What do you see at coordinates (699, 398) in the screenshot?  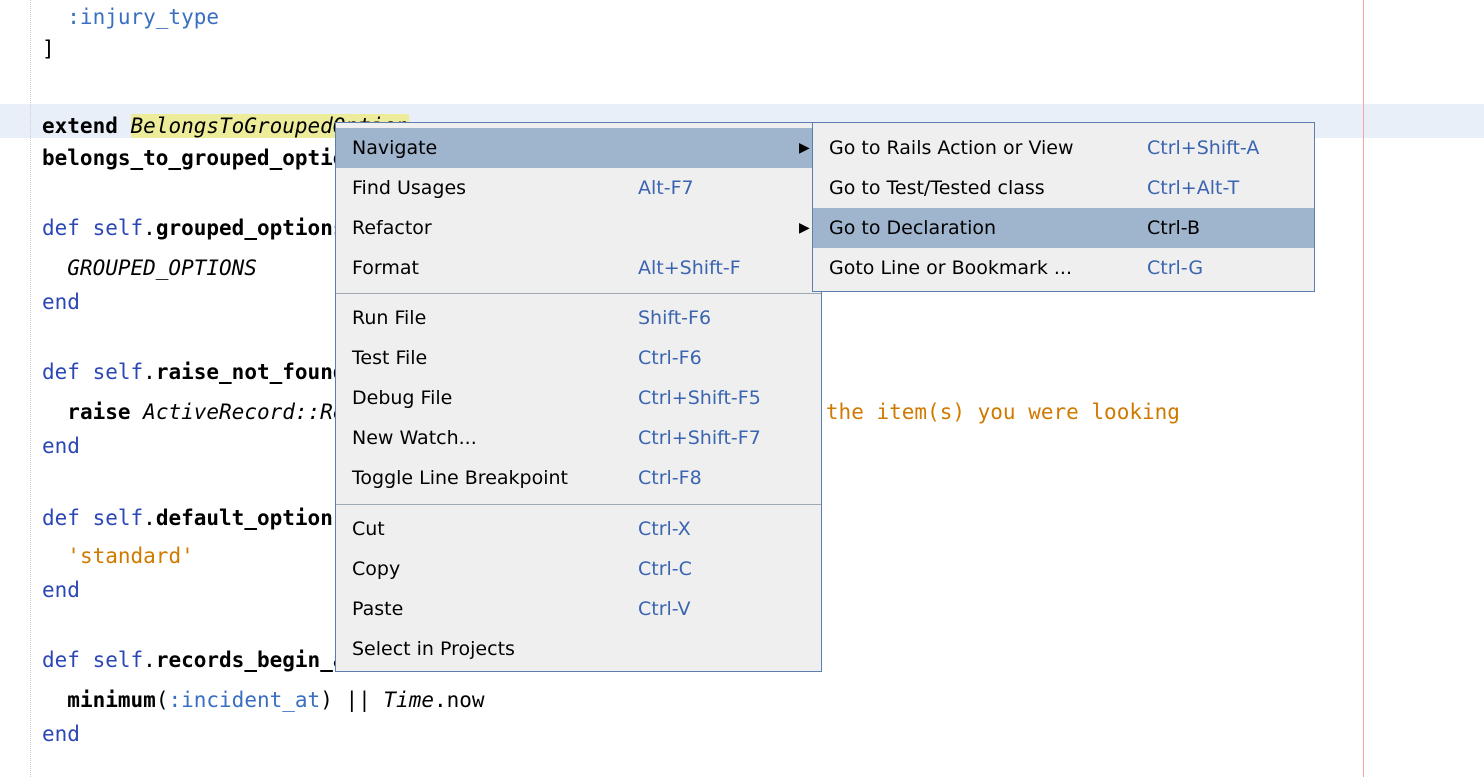 I see `menu-item-shortcut: Ctrl+Shift-F5` at bounding box center [699, 398].